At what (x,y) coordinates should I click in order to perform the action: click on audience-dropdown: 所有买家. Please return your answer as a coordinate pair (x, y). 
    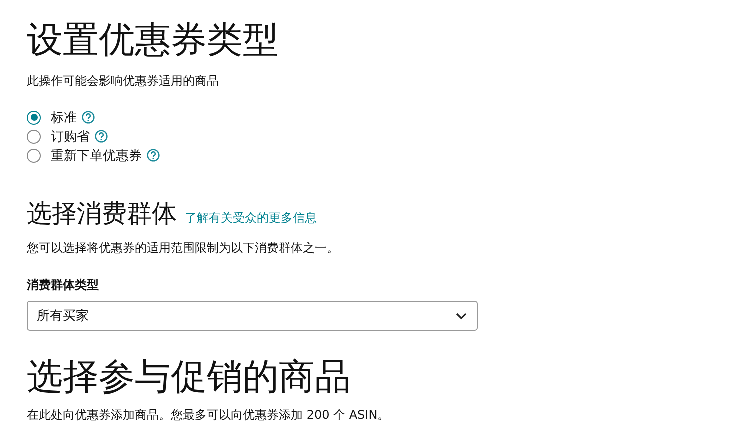
    Looking at the image, I should click on (252, 316).